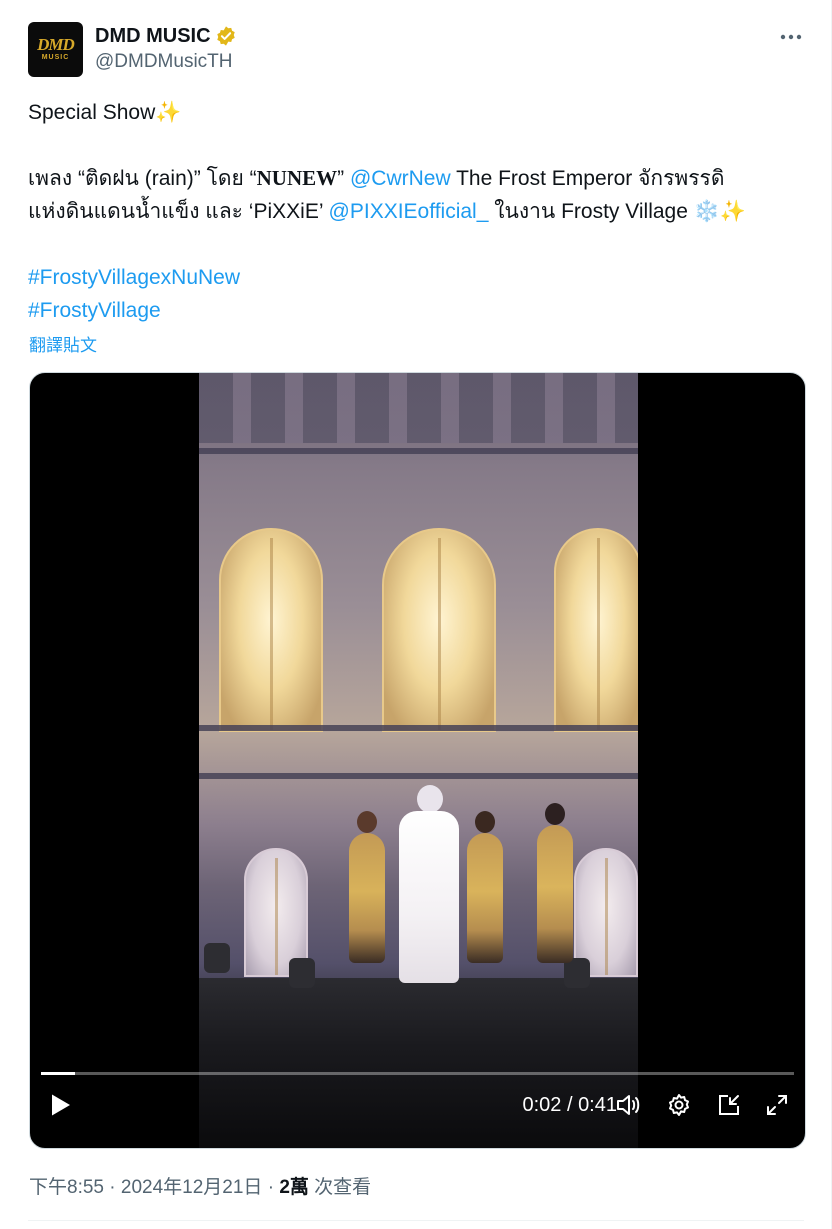 This screenshot has width=832, height=1229. Describe the element at coordinates (294, 1187) in the screenshot. I see `views-count: 2萬` at that location.